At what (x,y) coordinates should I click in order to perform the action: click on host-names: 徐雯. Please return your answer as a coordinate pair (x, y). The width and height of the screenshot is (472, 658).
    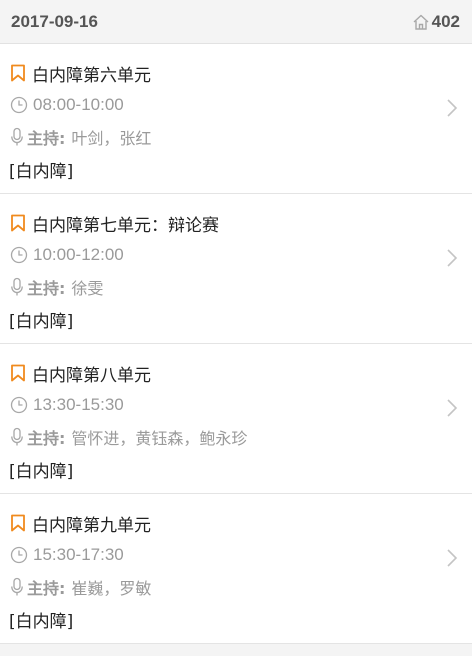
    Looking at the image, I should click on (87, 288).